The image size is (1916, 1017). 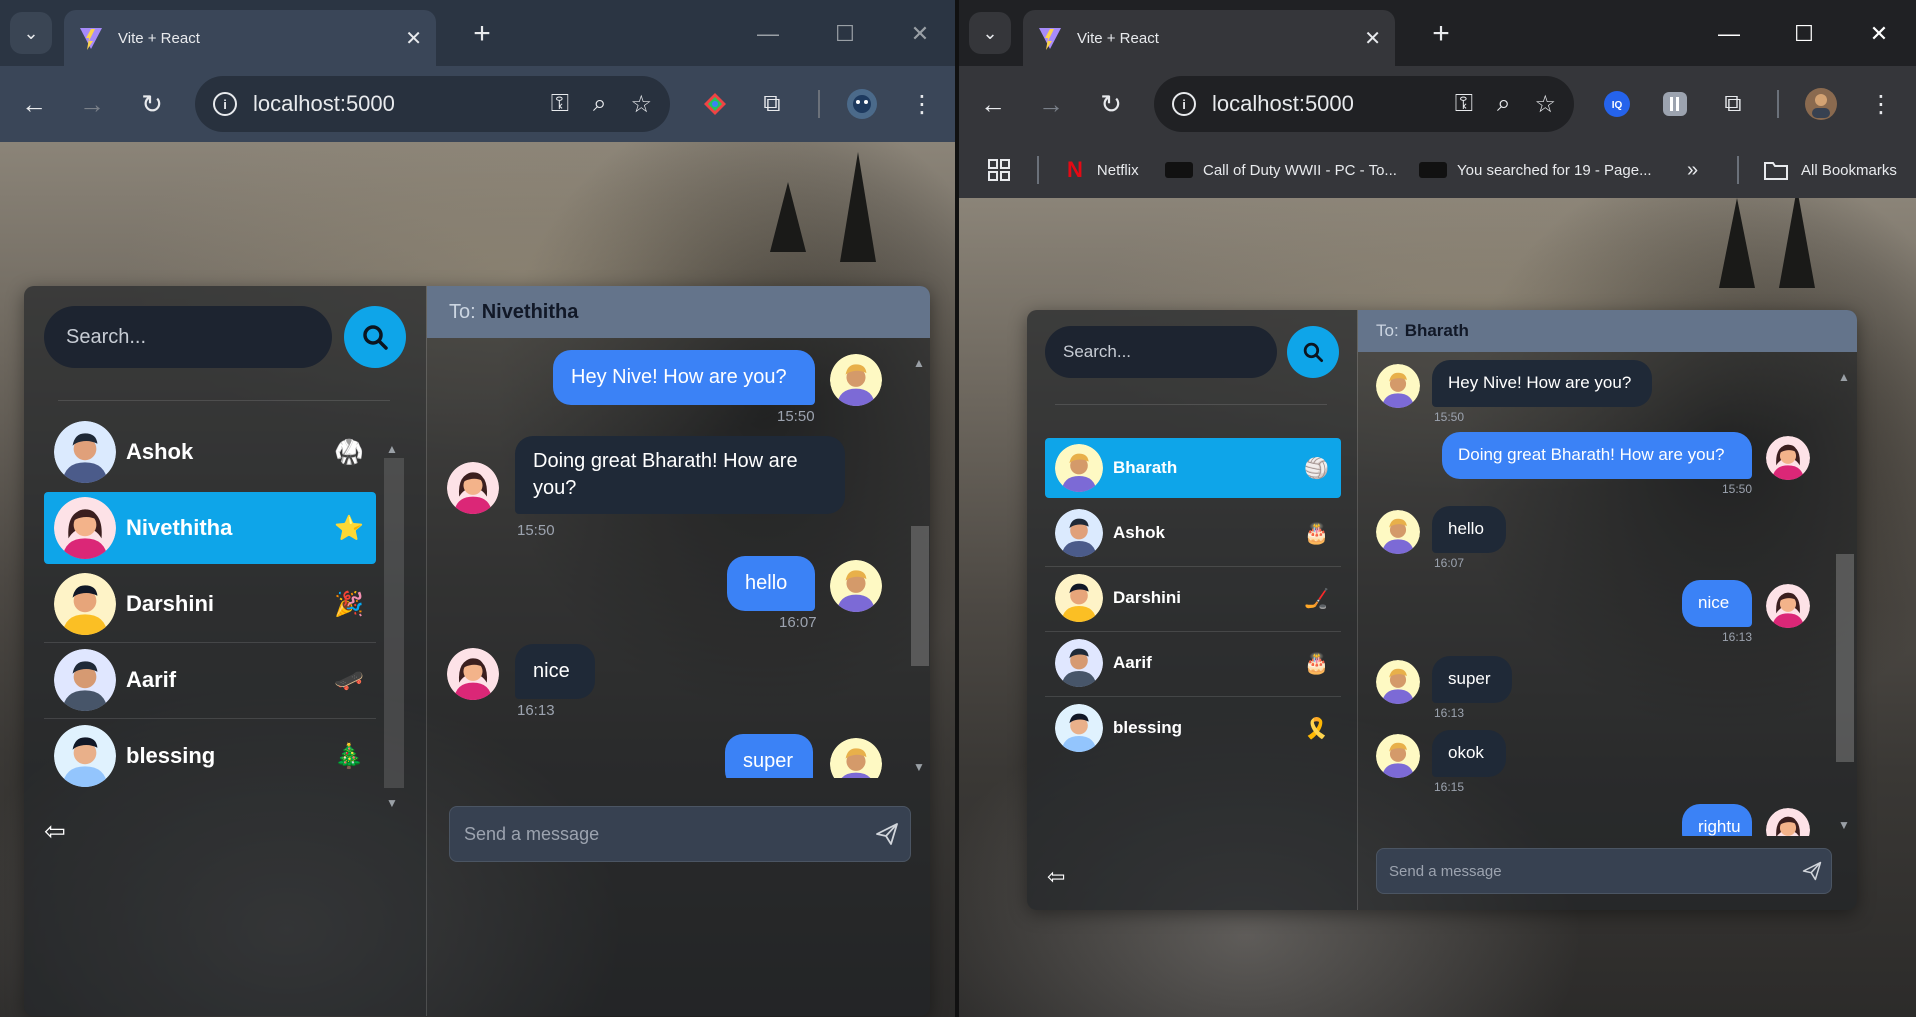 I want to click on conversation-item-aarif: Aarif 🎂, so click(x=1193, y=663).